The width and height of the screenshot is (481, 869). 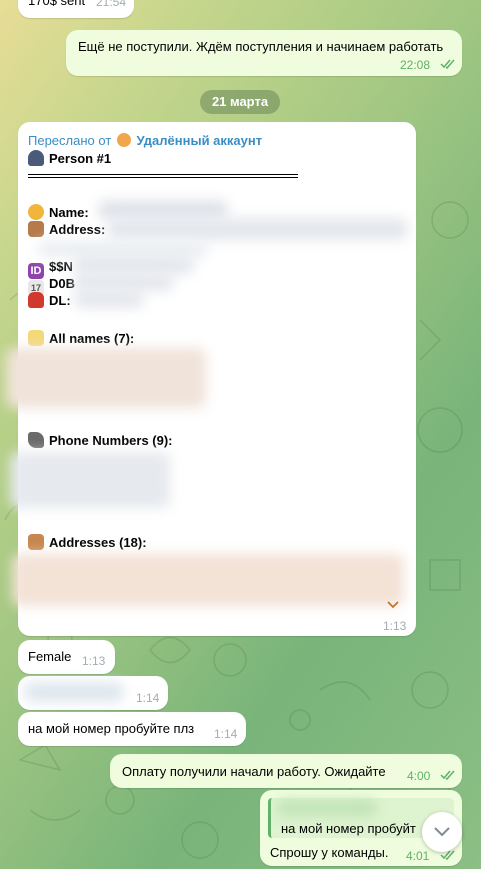 I want to click on house-icon, so click(x=36, y=229).